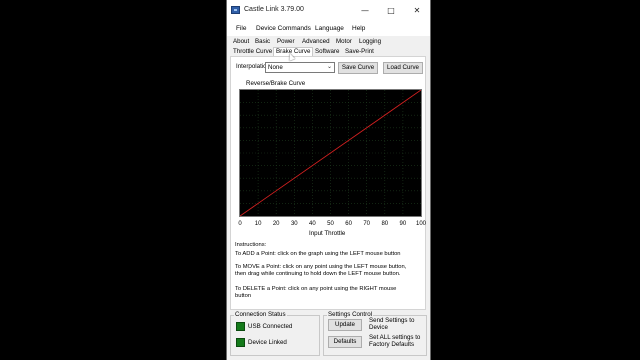  What do you see at coordinates (240, 326) in the screenshot?
I see `usb-status-led` at bounding box center [240, 326].